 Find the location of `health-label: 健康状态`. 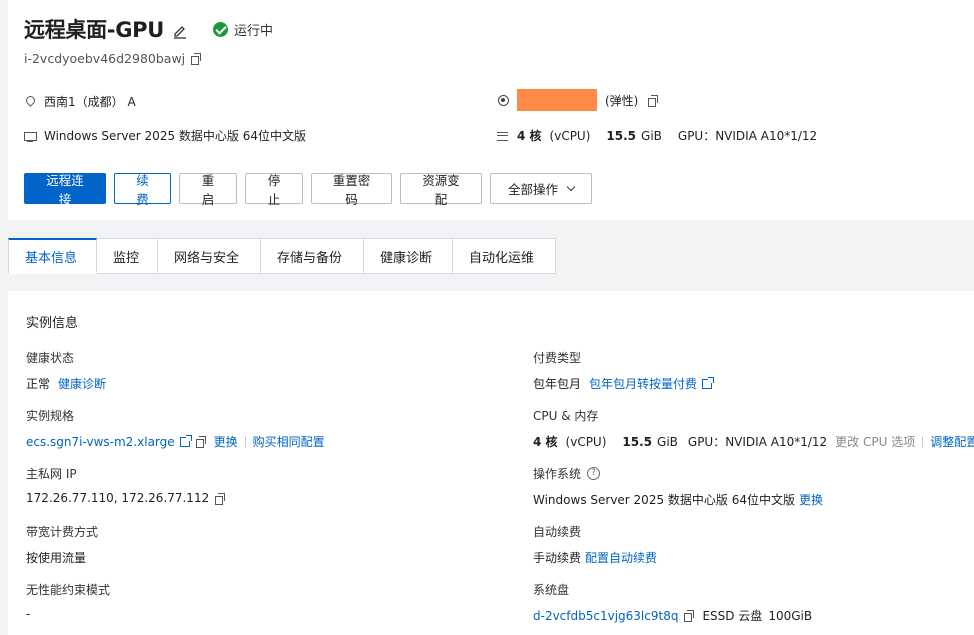

health-label: 健康状态 is located at coordinates (50, 358).